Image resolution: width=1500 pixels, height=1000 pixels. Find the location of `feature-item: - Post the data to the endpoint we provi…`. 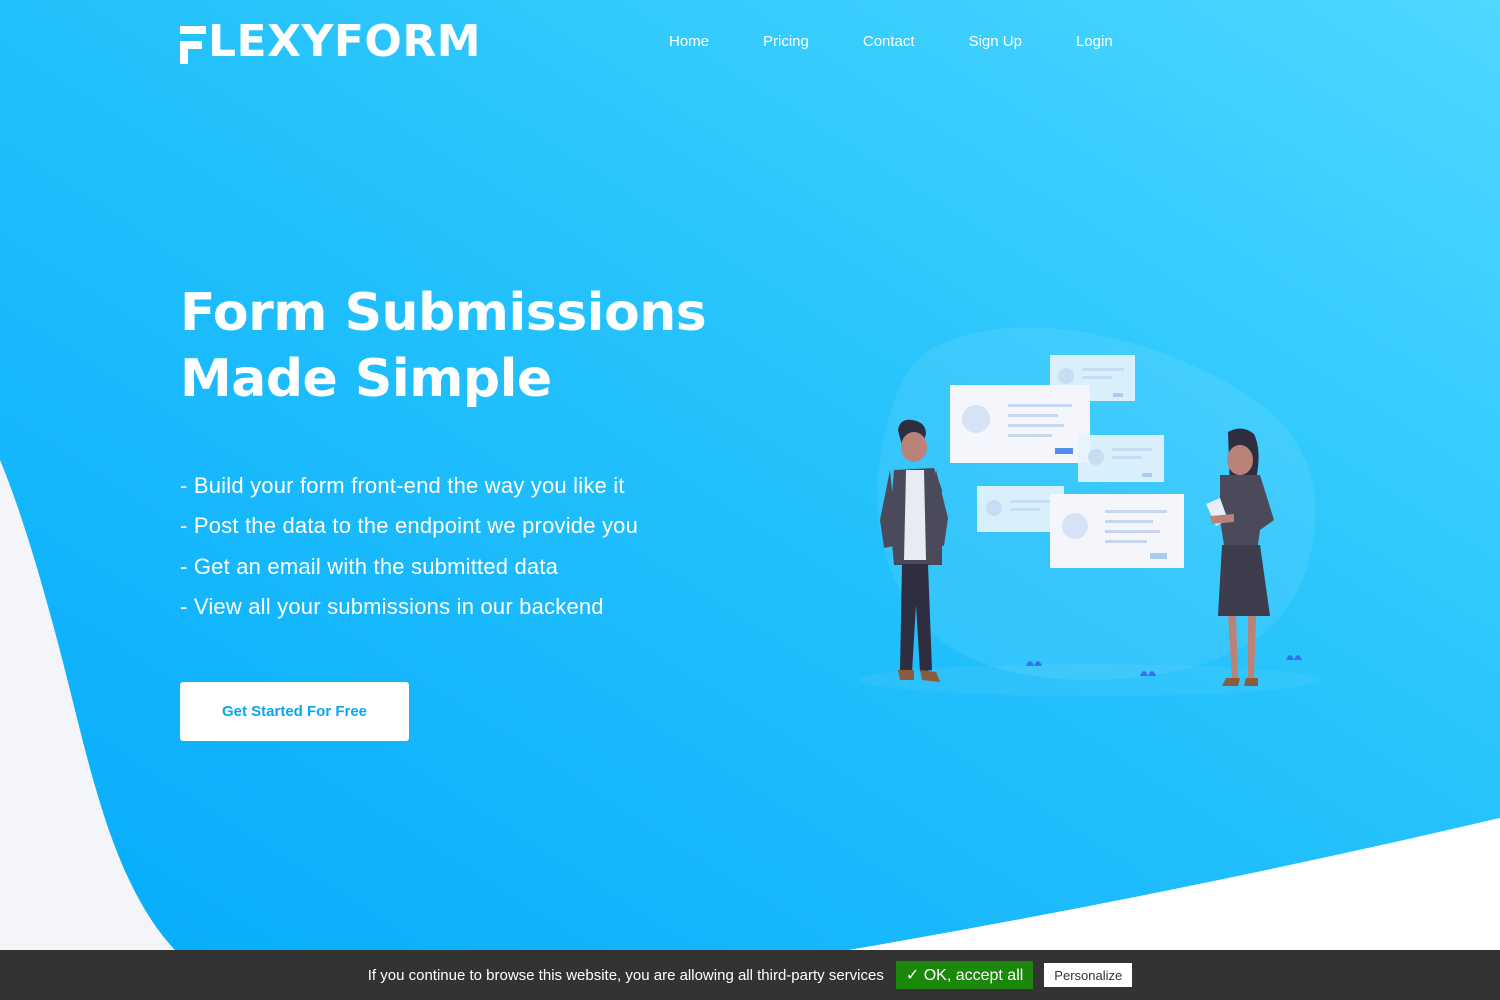

feature-item: - Post the data to the endpoint we provi… is located at coordinates (409, 526).